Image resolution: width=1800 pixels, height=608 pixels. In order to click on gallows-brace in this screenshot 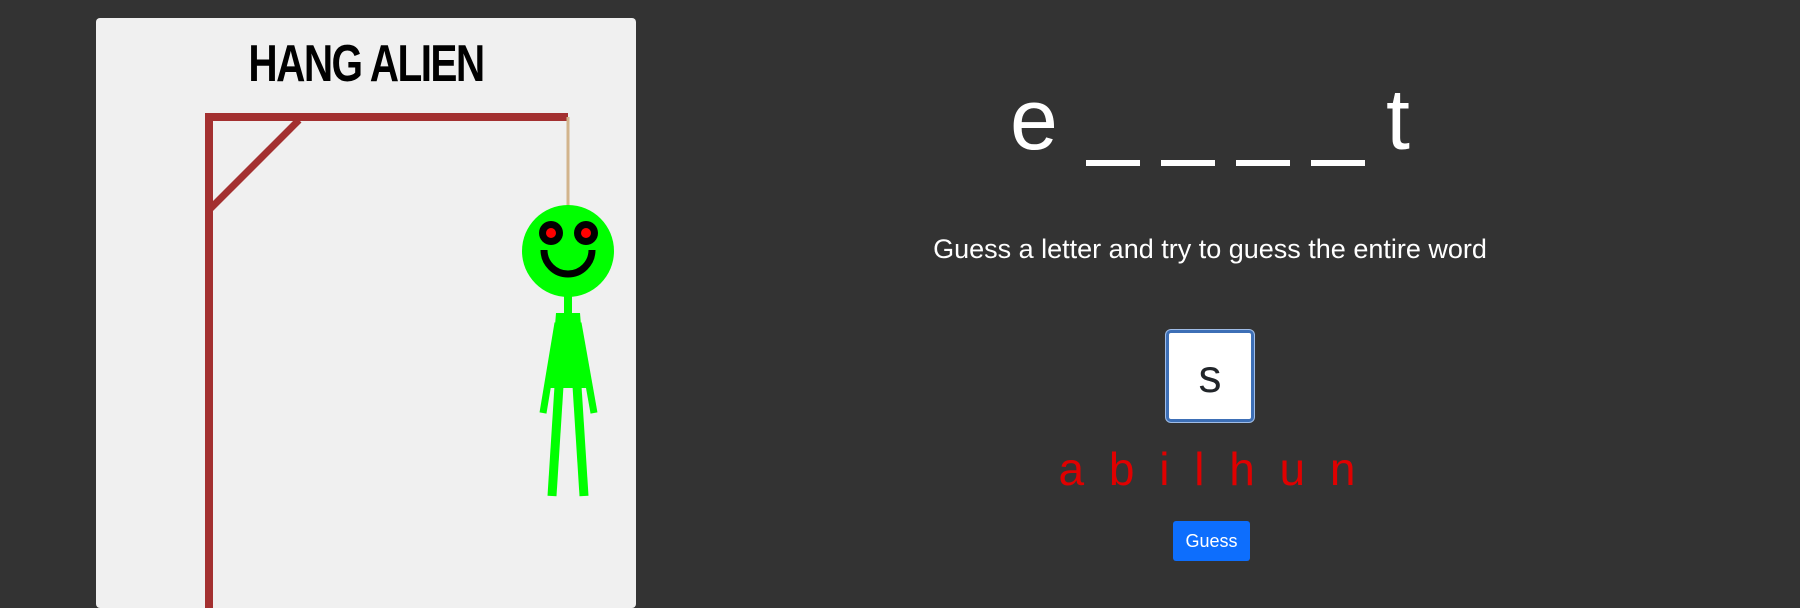, I will do `click(254, 165)`.